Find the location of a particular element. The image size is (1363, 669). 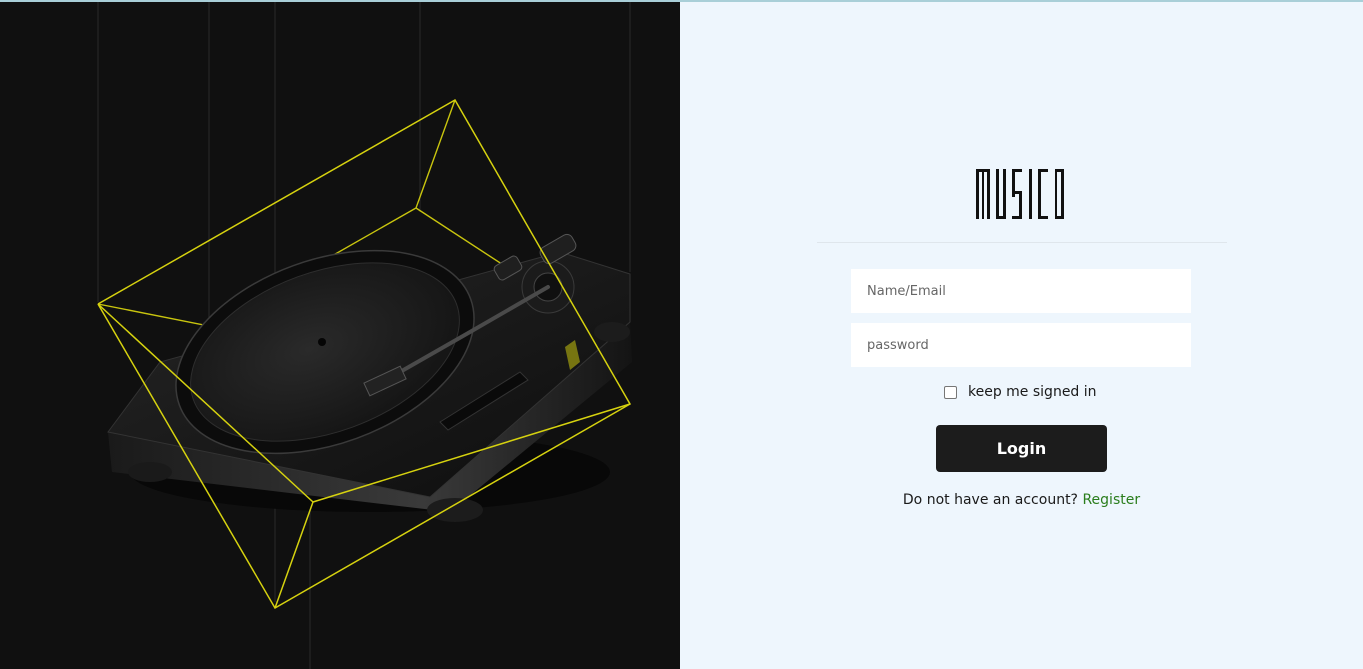

register-prompt-text: Do not have an account? is located at coordinates (990, 500).